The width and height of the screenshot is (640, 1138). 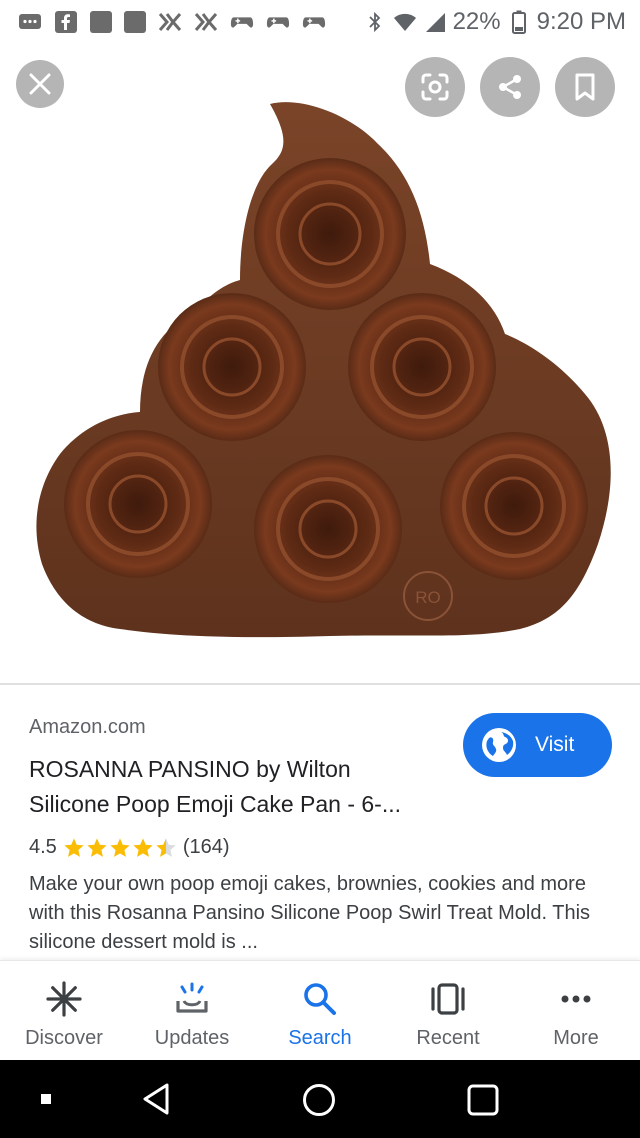 I want to click on visit-label: Visit, so click(x=555, y=744).